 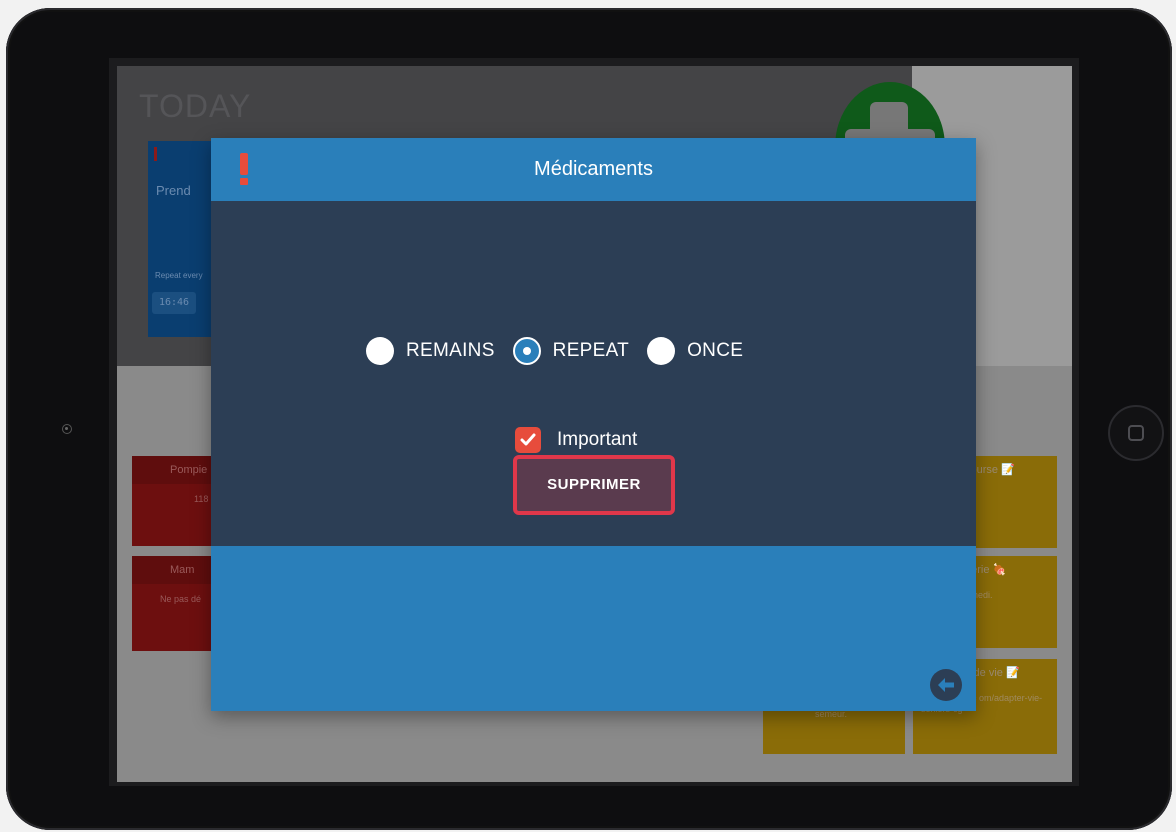 I want to click on radio-label: ONCE, so click(x=715, y=350).